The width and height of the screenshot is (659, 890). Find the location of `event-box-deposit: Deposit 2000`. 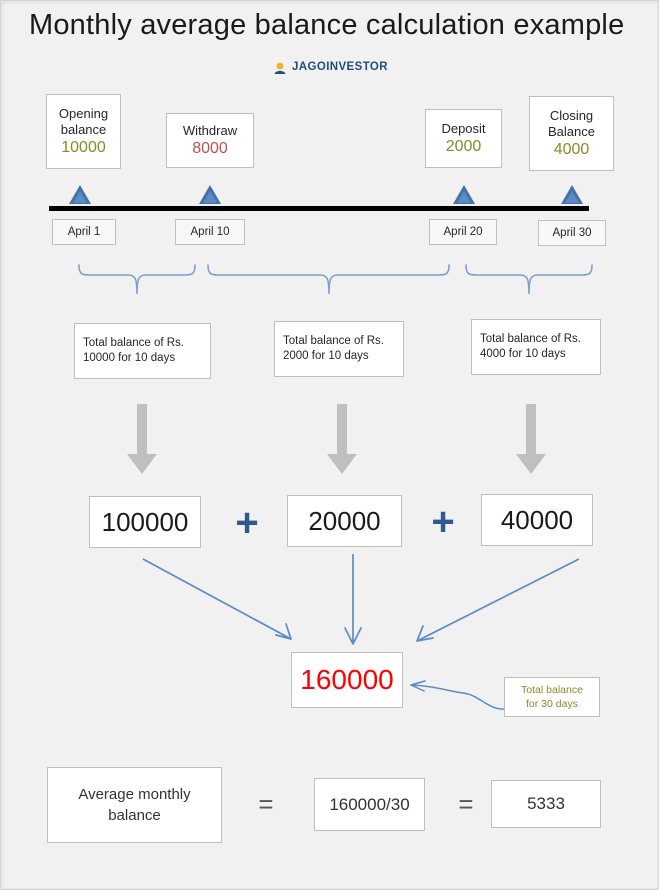

event-box-deposit: Deposit 2000 is located at coordinates (463, 138).